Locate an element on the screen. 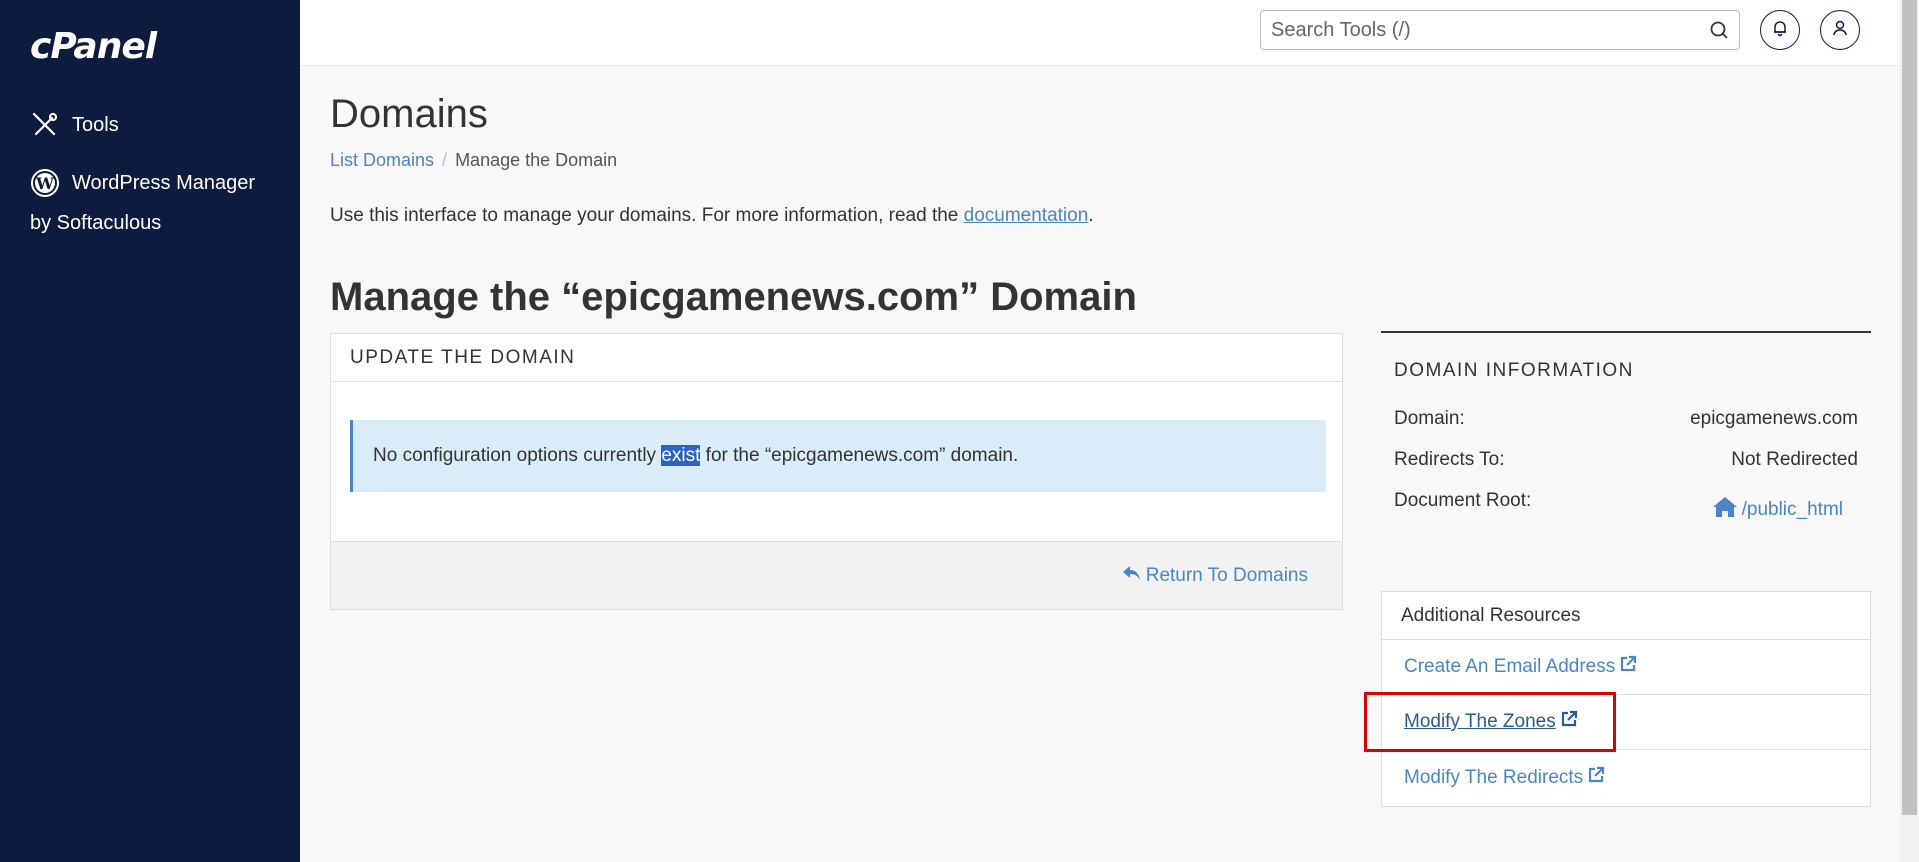 The height and width of the screenshot is (862, 1919). info-value: Not Redirected is located at coordinates (1794, 459).